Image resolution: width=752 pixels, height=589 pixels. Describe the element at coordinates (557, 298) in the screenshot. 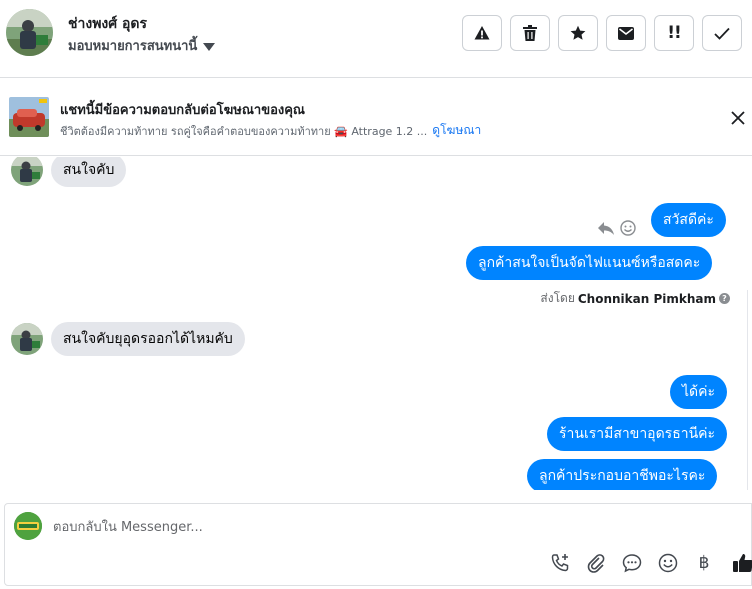

I see `sent-by-prefix: ส่งโดย` at that location.